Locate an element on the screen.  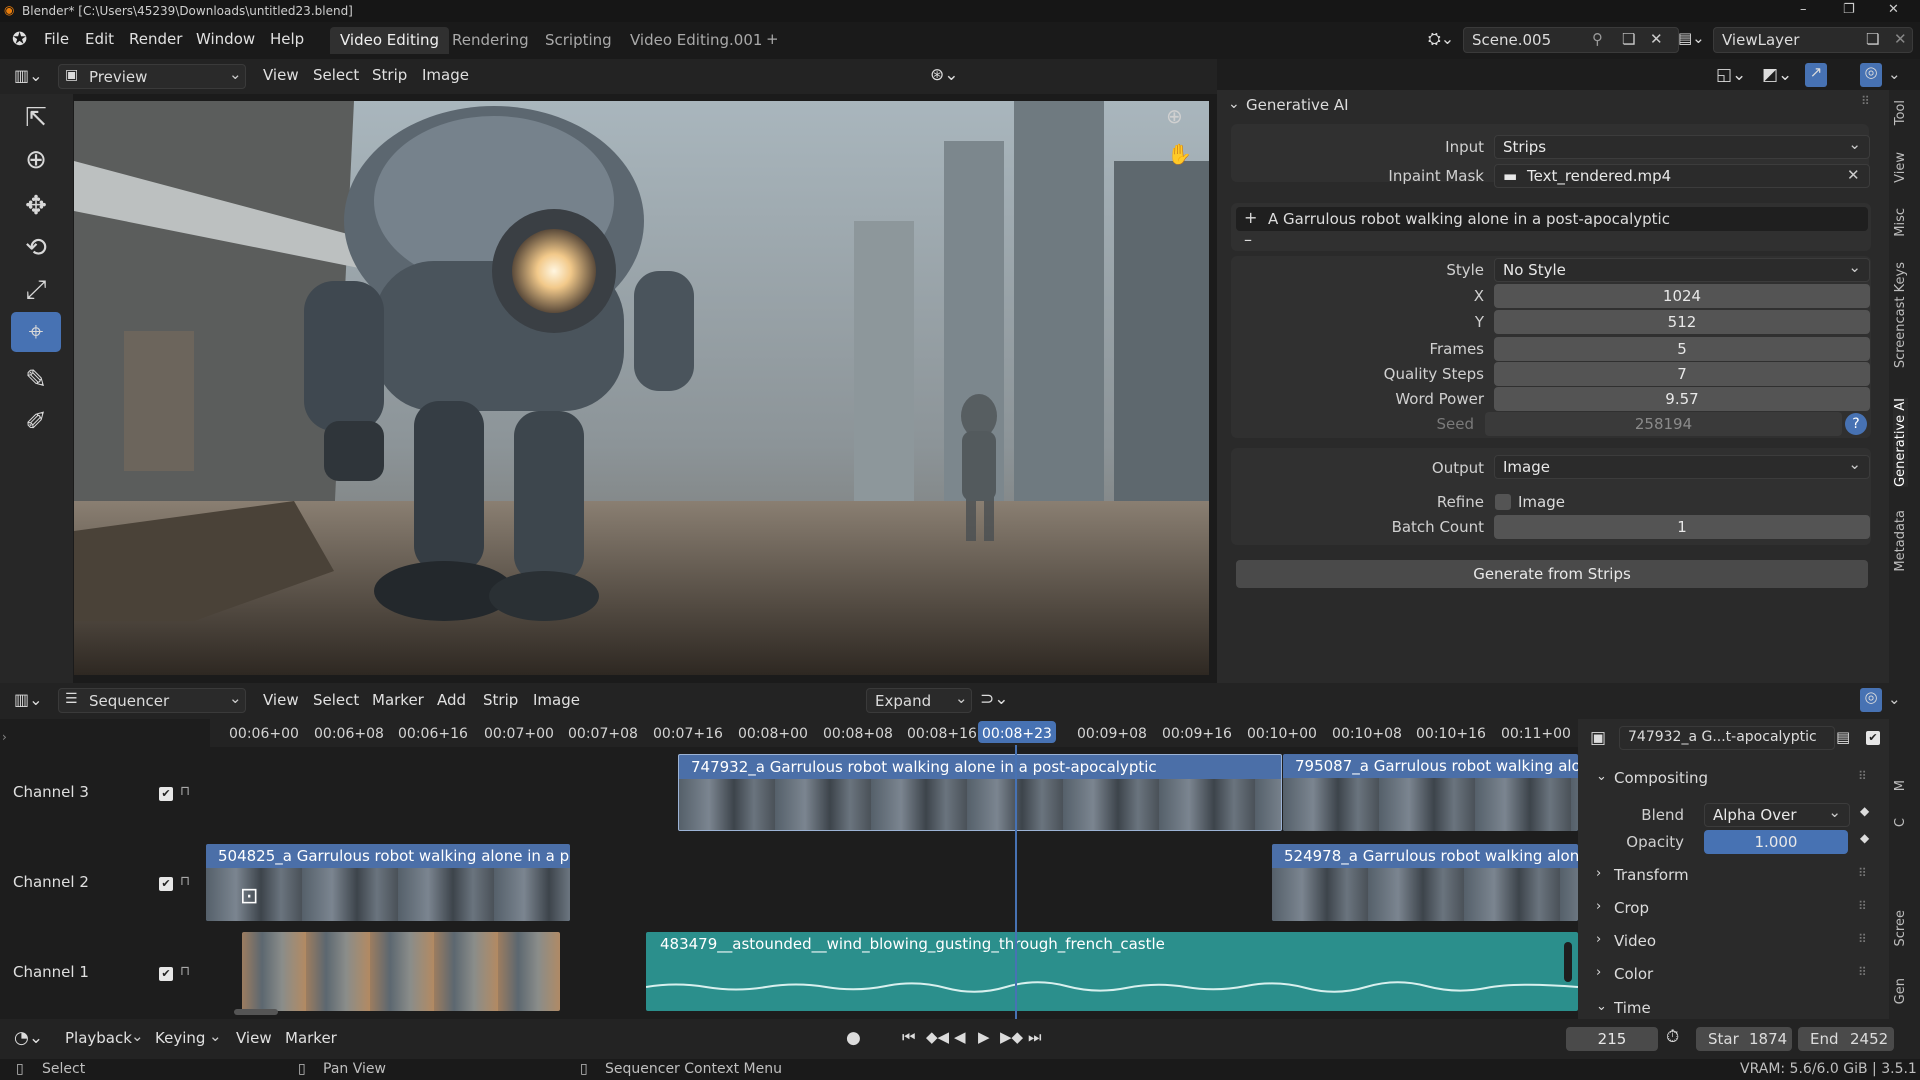
editor-type-icon: ▥⌄ is located at coordinates (28, 75).